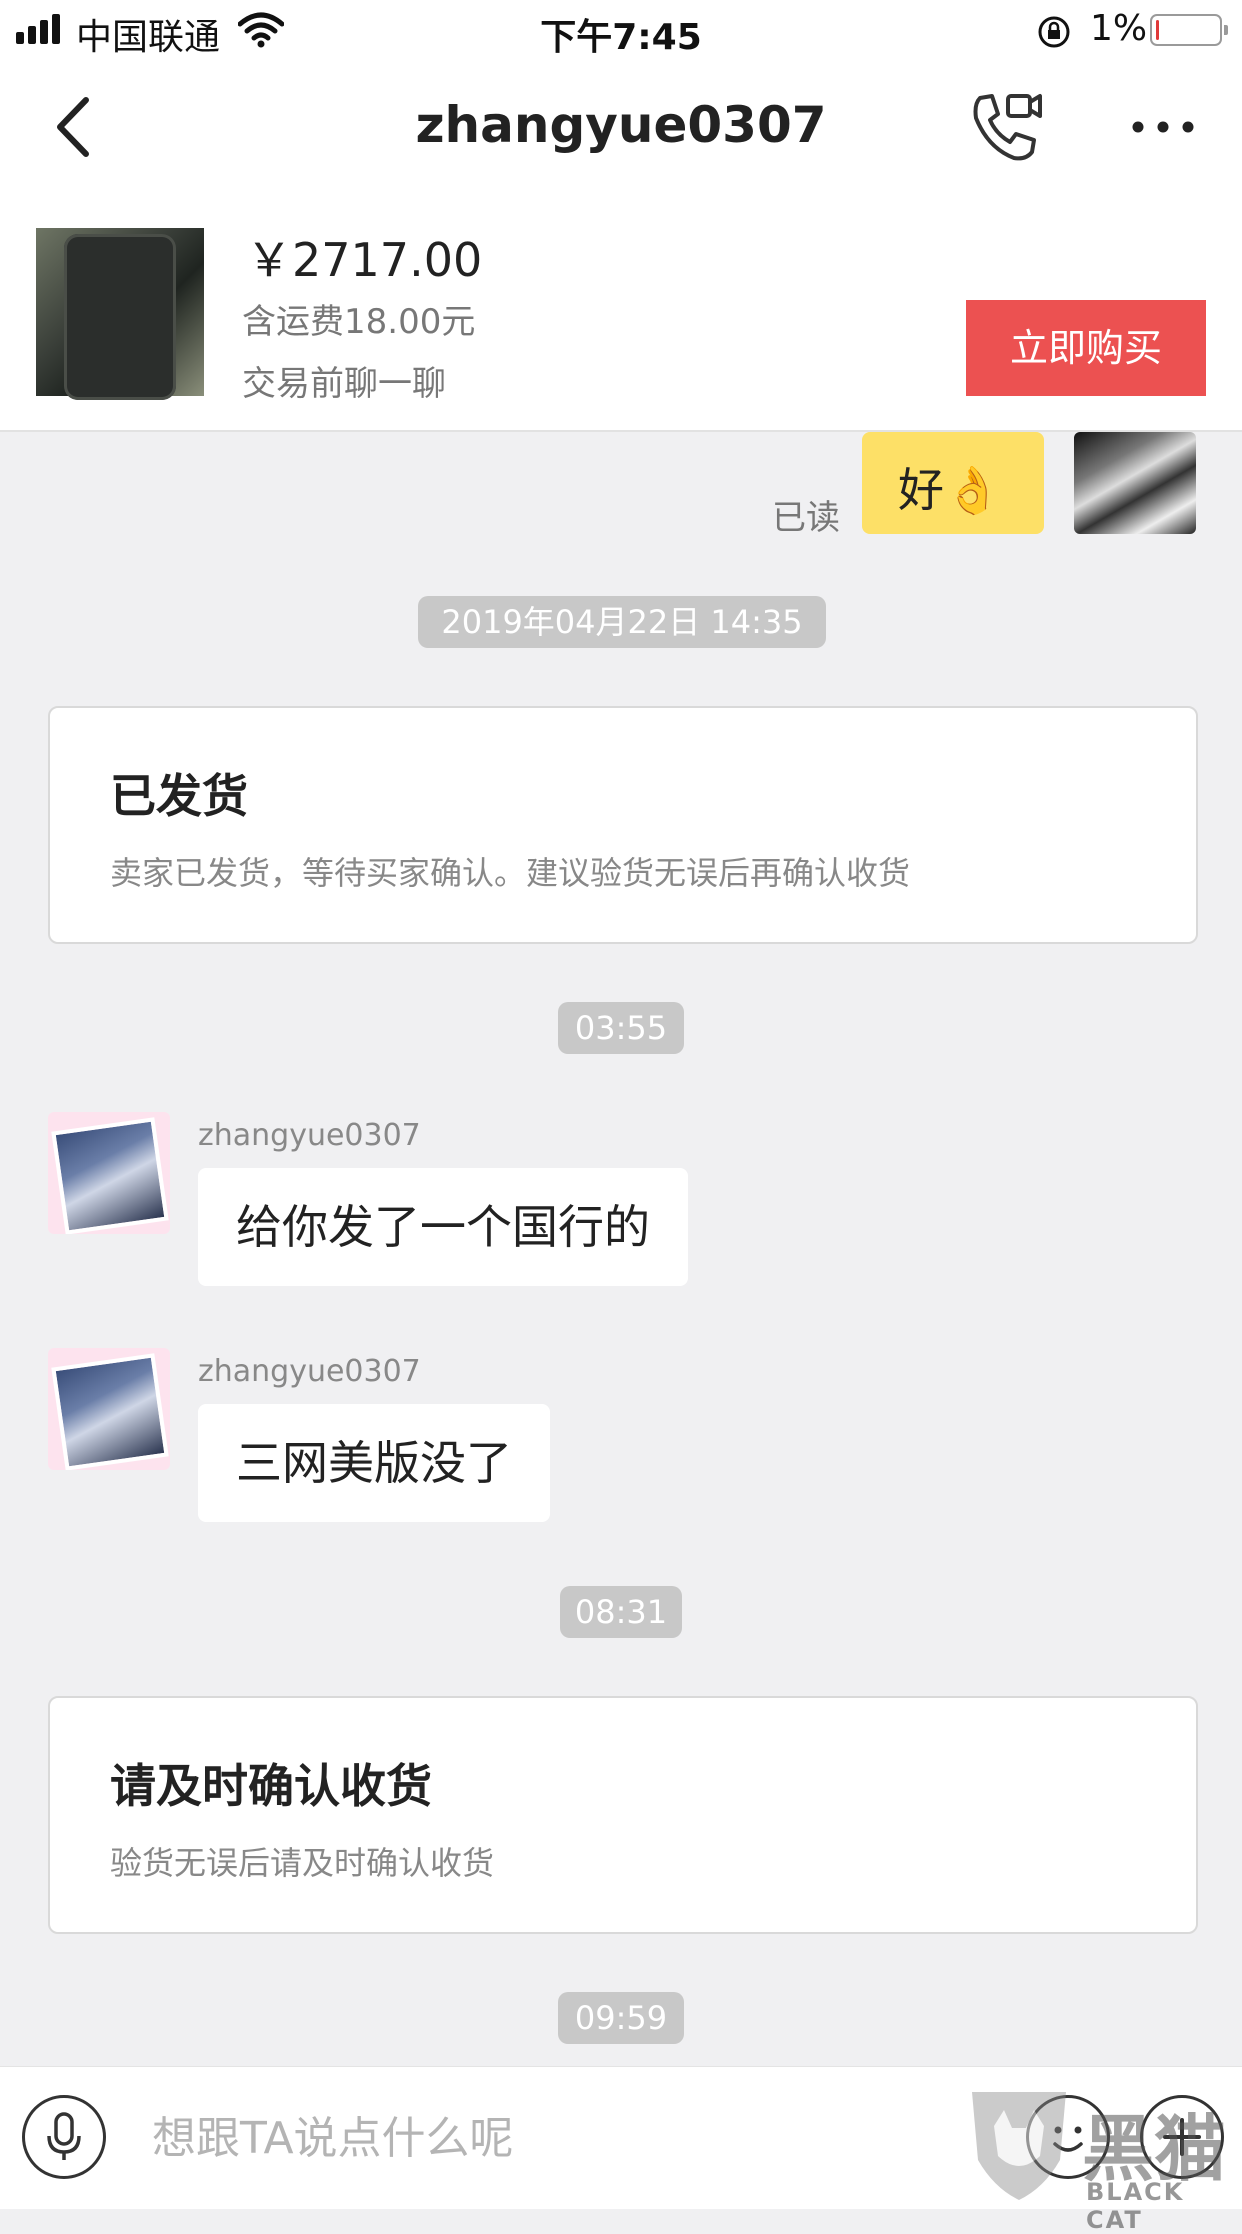 This screenshot has height=2234, width=1242. Describe the element at coordinates (621, 125) in the screenshot. I see `chat-title: zhangyue0307` at that location.